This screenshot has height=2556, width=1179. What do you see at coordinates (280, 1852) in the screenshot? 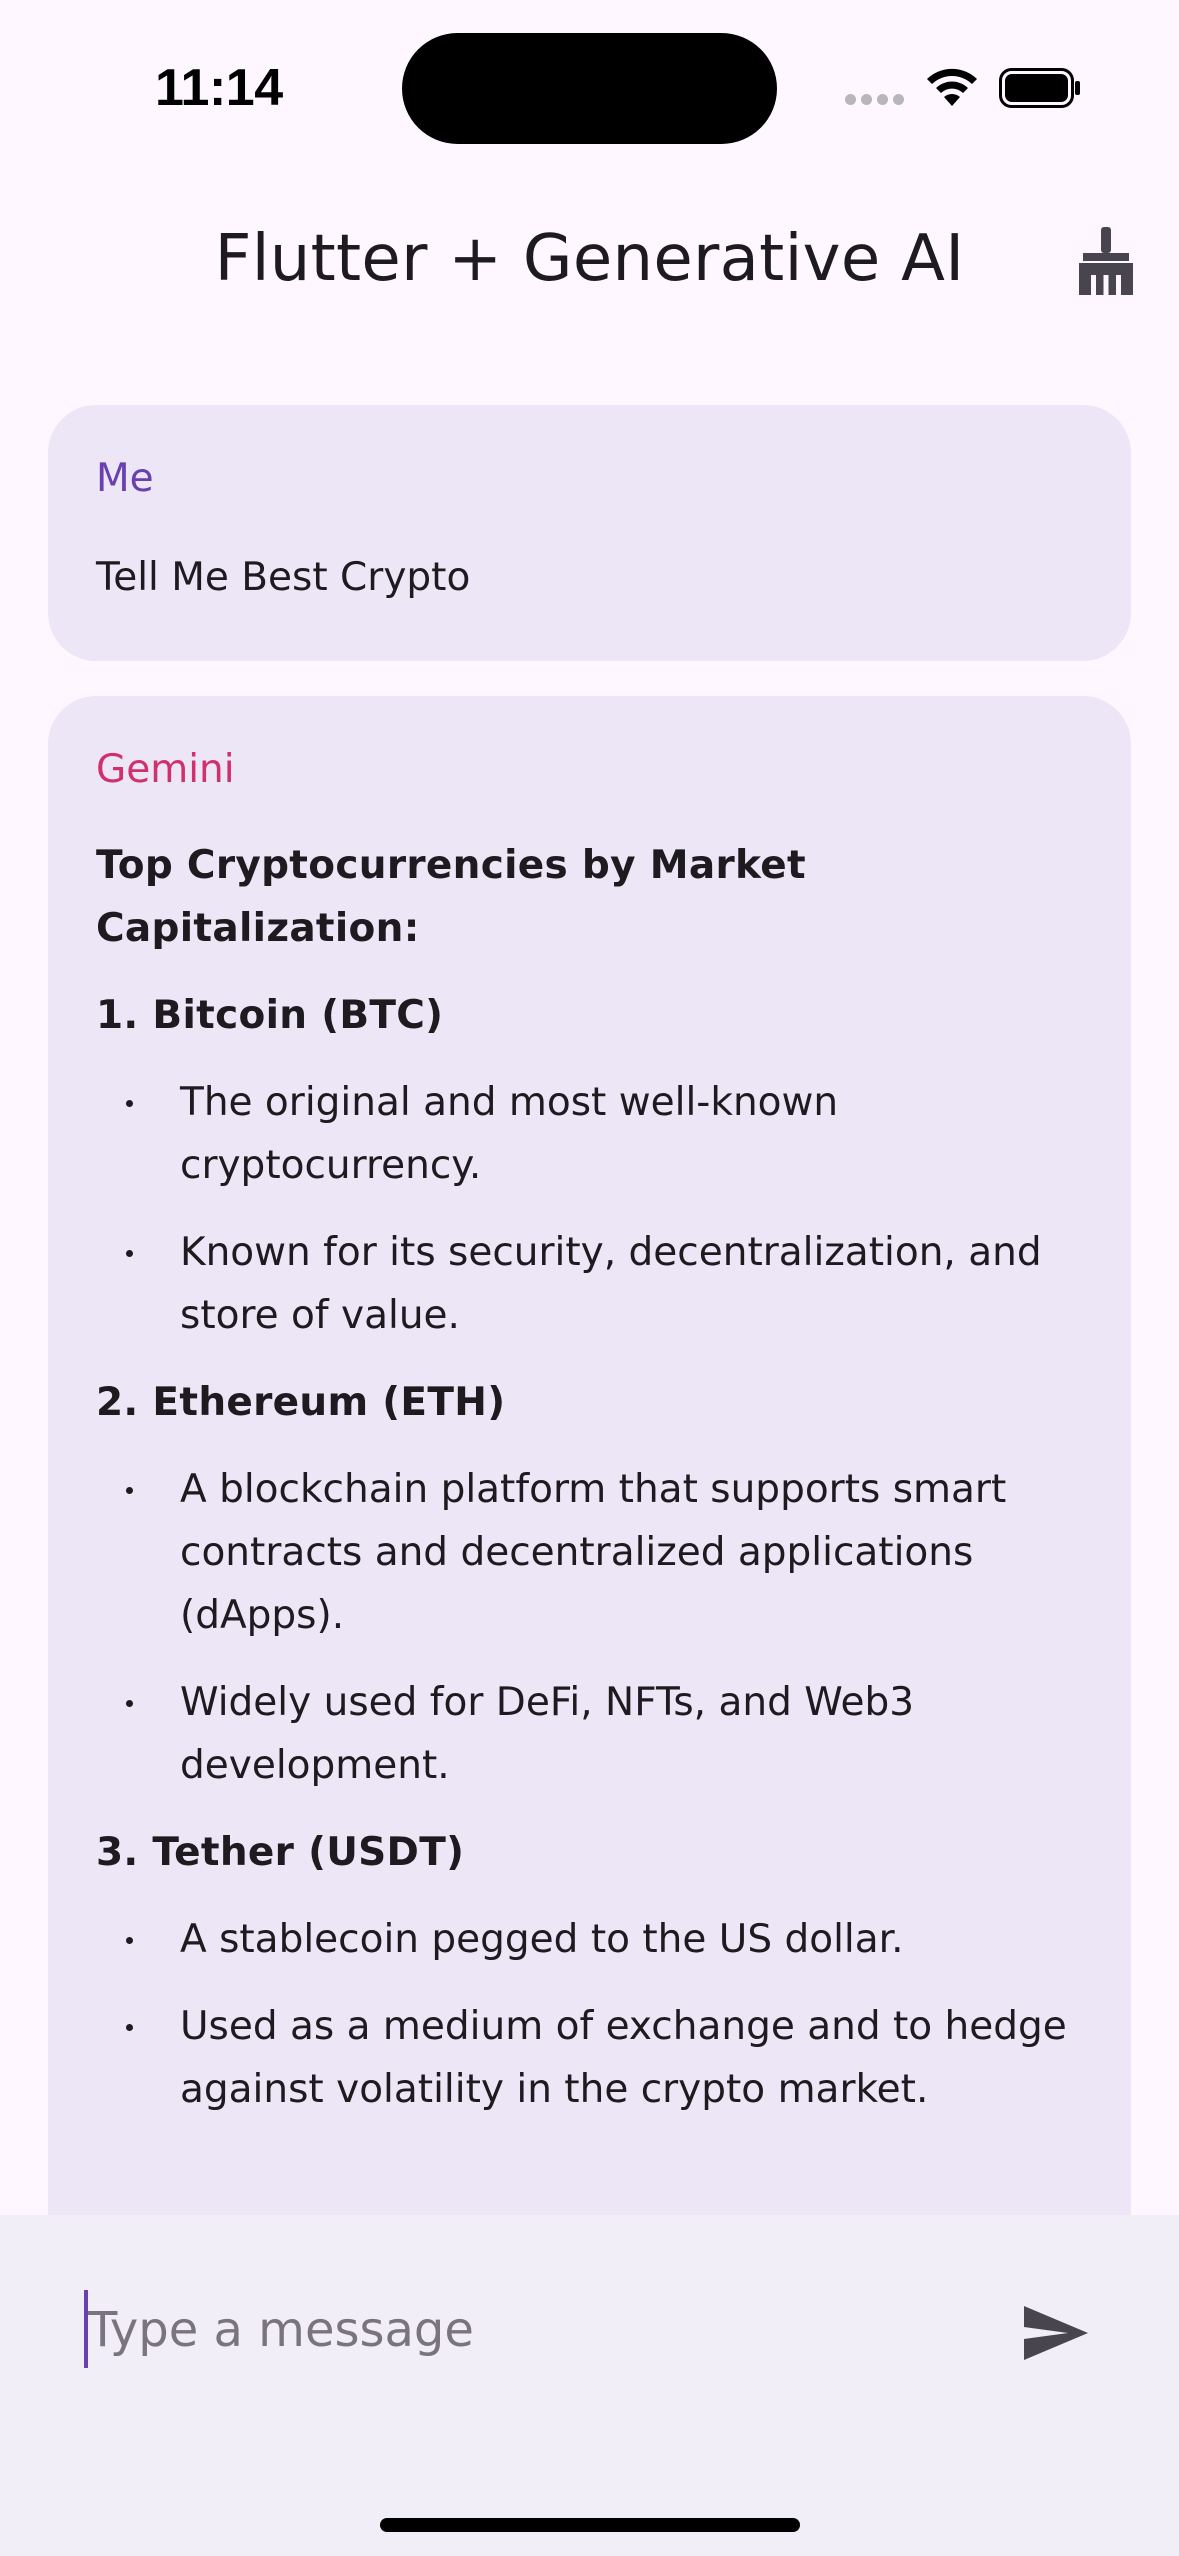
I see `list-item-title: 3. Tether (USDT)` at bounding box center [280, 1852].